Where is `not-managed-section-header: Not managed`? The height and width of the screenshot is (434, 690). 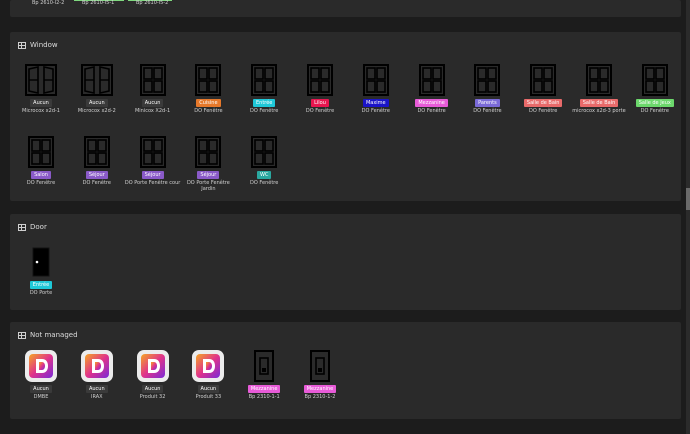 not-managed-section-header: Not managed is located at coordinates (48, 335).